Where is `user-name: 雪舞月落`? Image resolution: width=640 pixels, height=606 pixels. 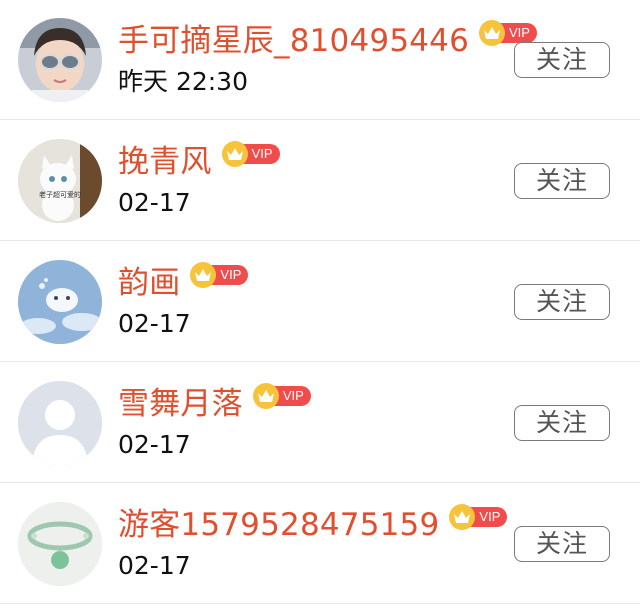 user-name: 雪舞月落 is located at coordinates (180, 404).